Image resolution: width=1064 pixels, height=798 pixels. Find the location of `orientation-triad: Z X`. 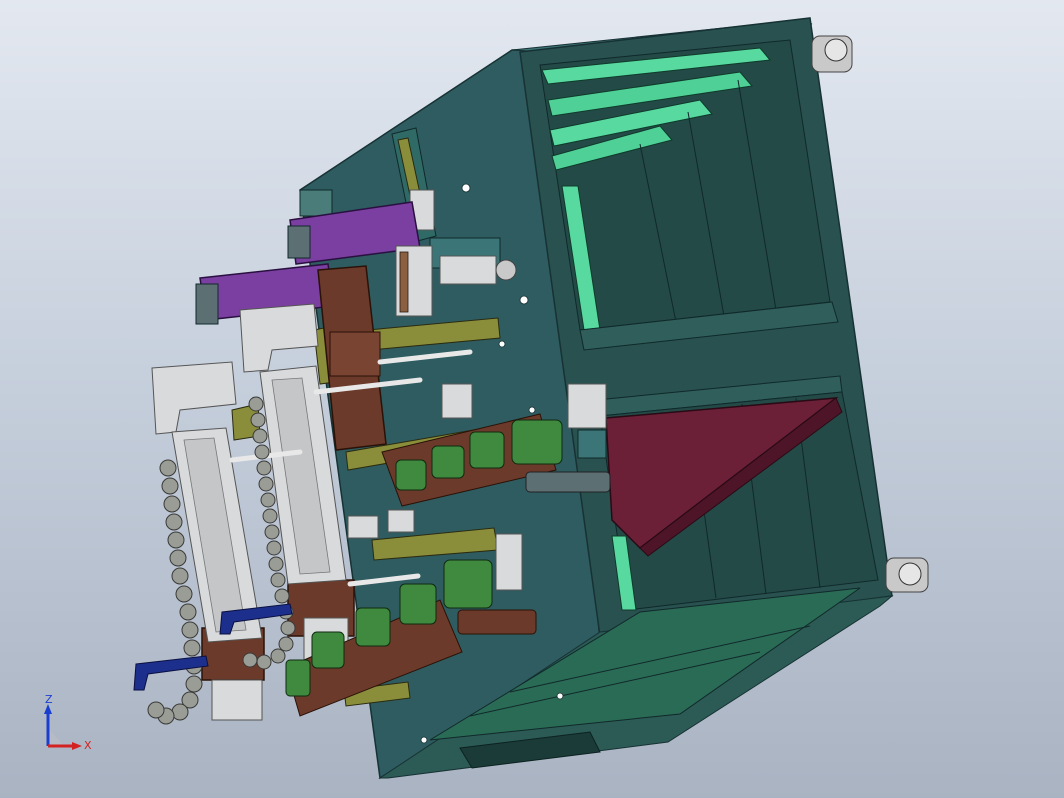

orientation-triad: Z X is located at coordinates (66, 726).